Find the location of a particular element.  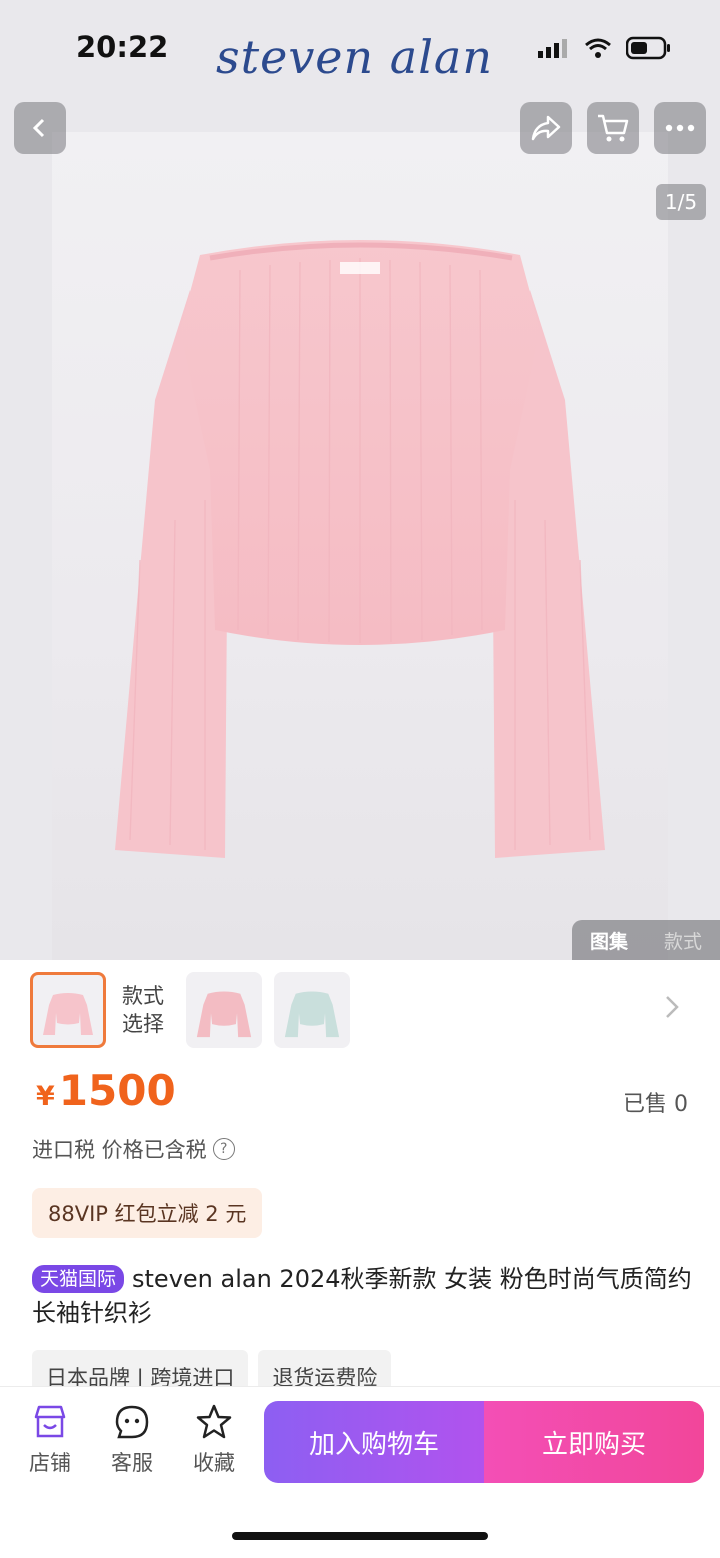

cart-icon is located at coordinates (613, 128).